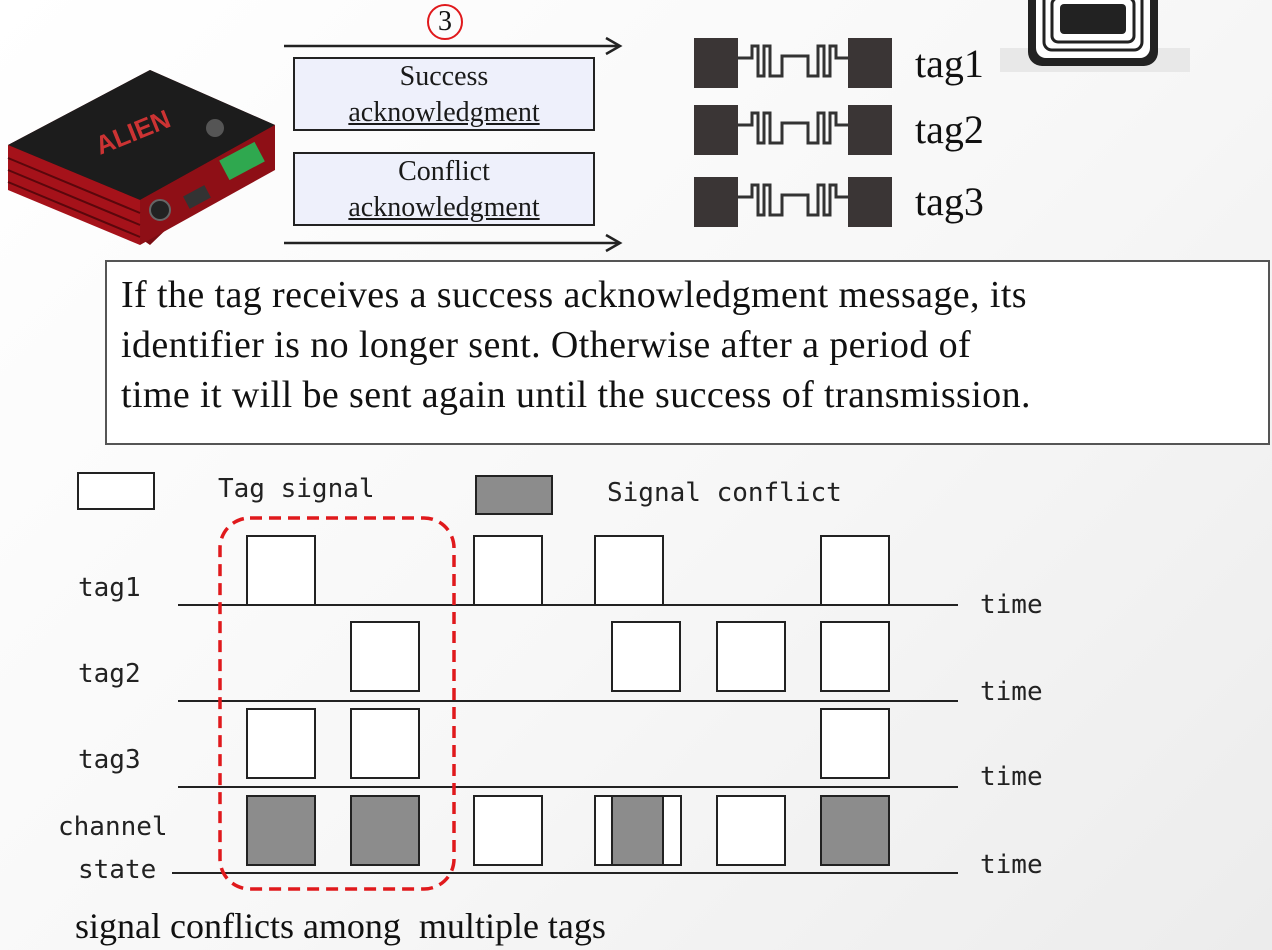 Image resolution: width=1272 pixels, height=950 pixels. Describe the element at coordinates (113, 827) in the screenshot. I see `row-label-channel: channel` at that location.